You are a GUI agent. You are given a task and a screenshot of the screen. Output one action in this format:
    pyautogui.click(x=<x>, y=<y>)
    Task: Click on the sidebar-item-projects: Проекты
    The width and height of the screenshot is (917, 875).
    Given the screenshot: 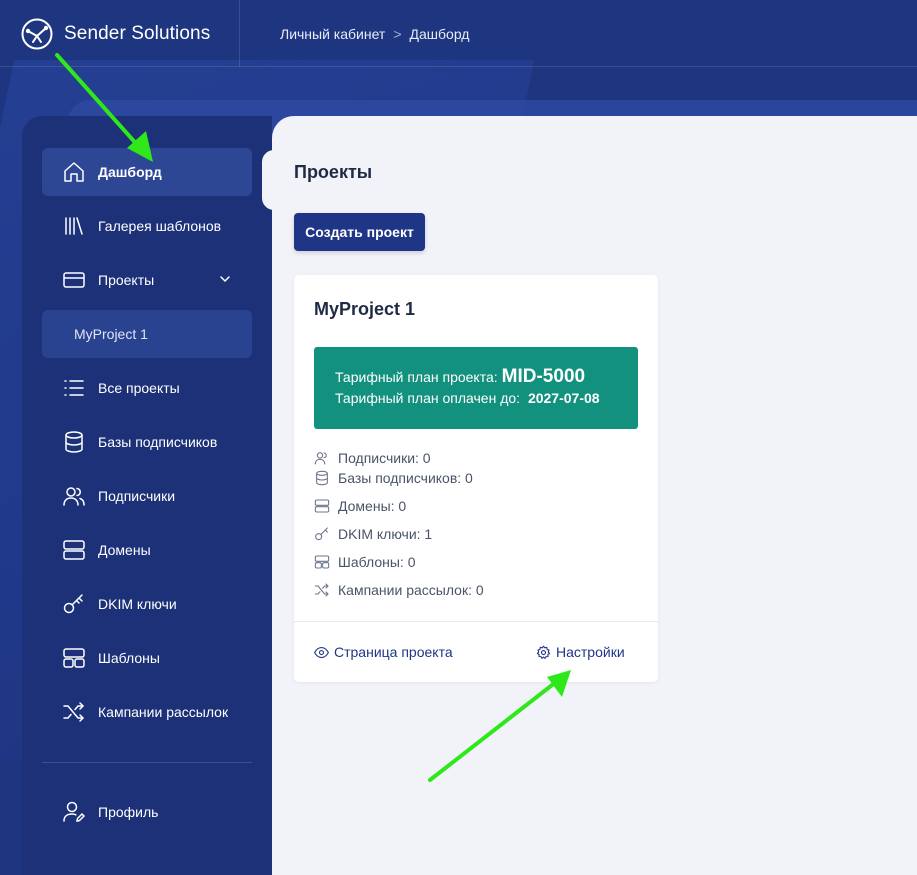 What is the action you would take?
    pyautogui.click(x=147, y=280)
    